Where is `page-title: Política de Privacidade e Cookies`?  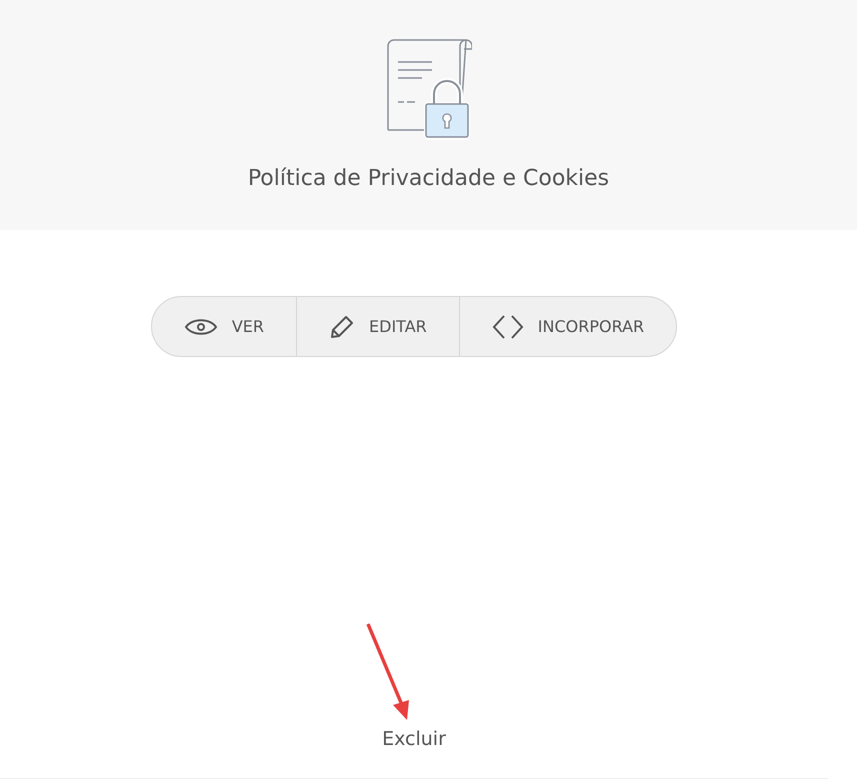 page-title: Política de Privacidade e Cookies is located at coordinates (429, 179).